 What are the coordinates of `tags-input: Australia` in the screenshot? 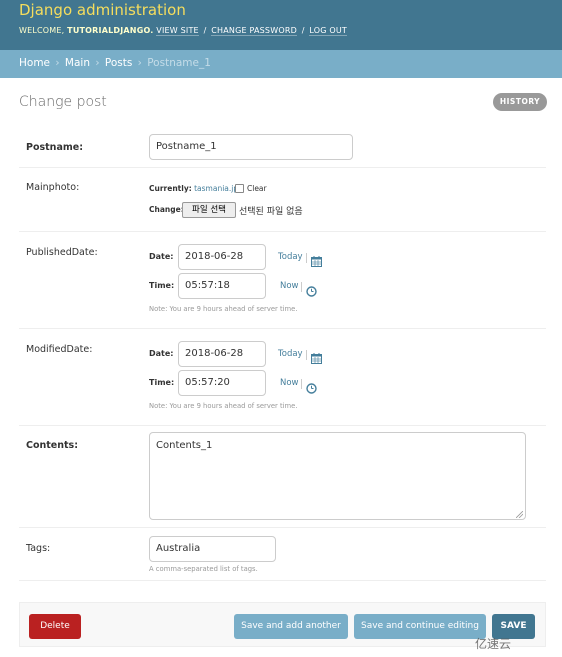 It's located at (212, 549).